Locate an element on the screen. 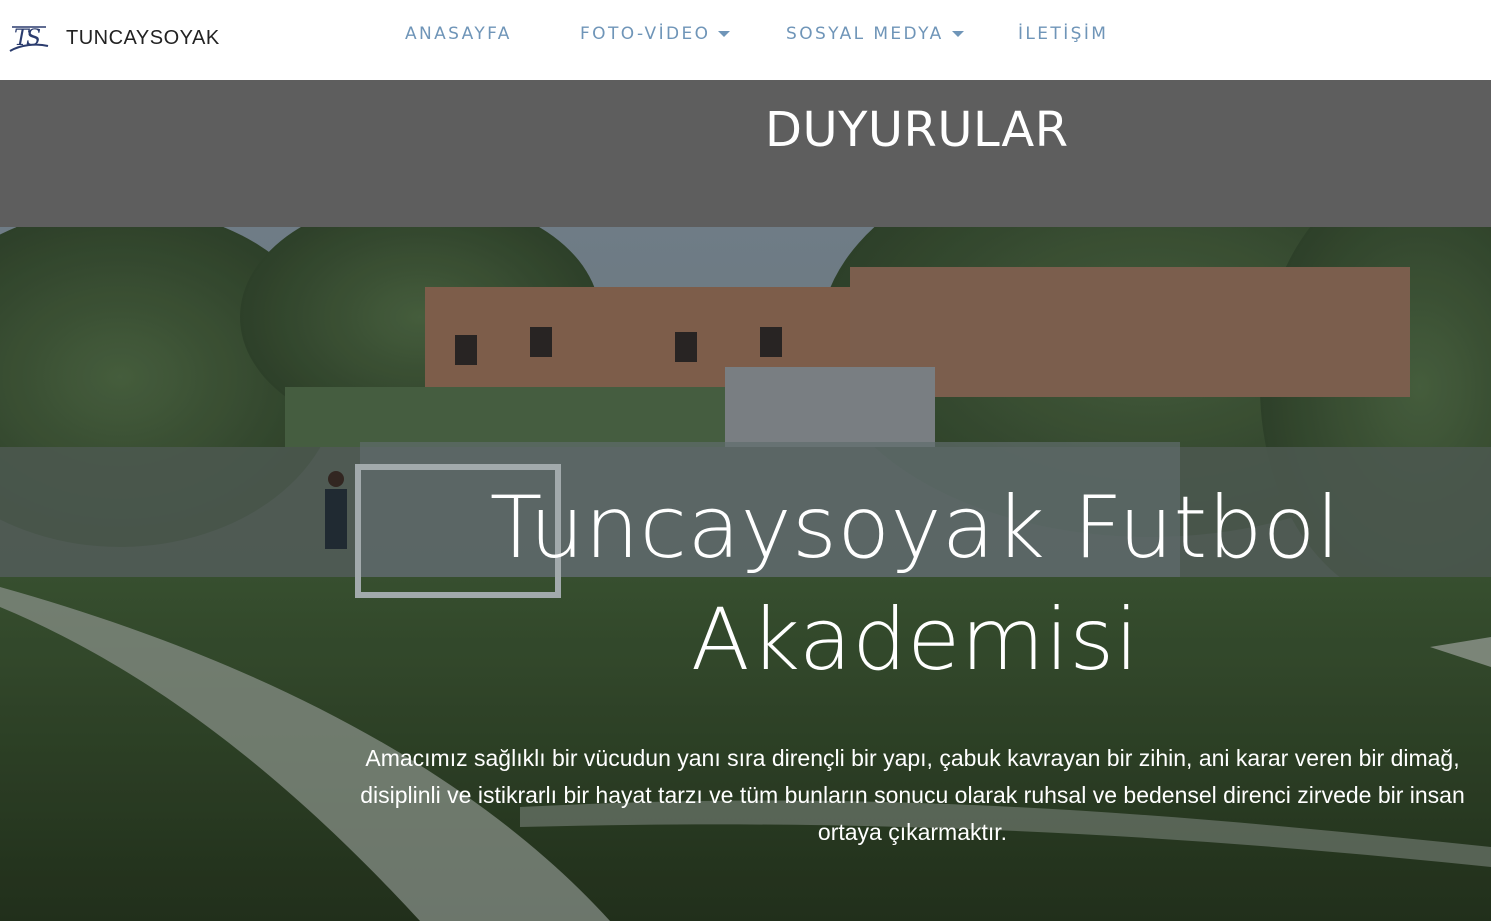 This screenshot has height=921, width=1491. nav-item-label: FOTO-VİDEO is located at coordinates (645, 34).